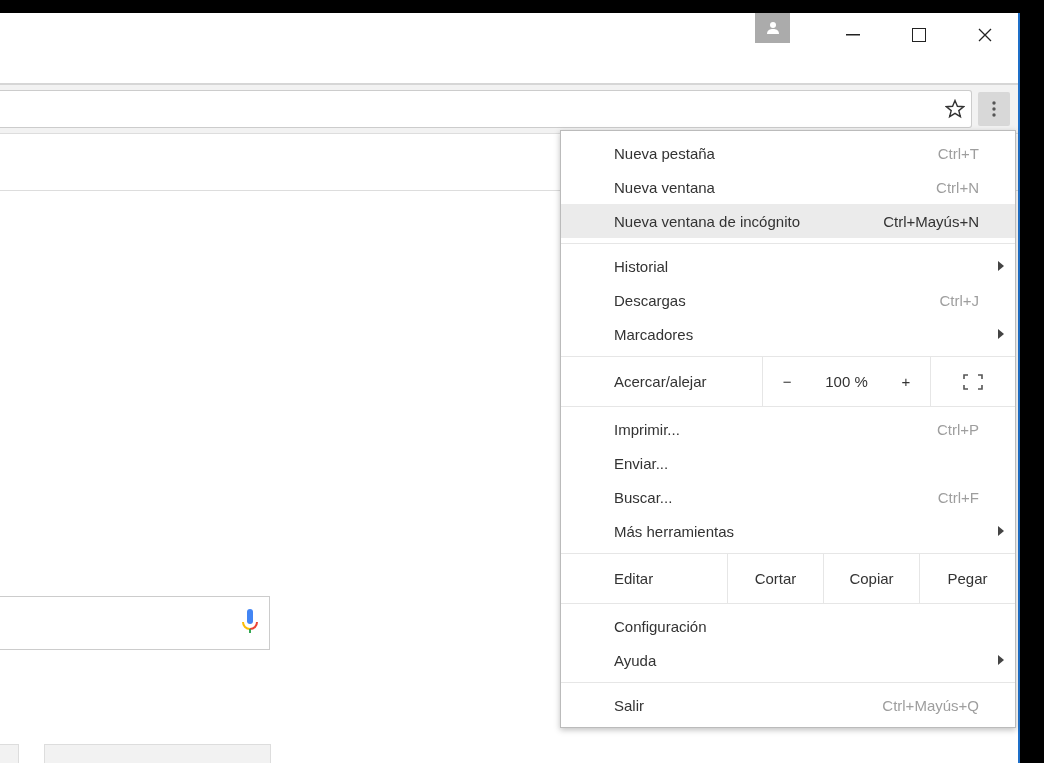  I want to click on zoom-value: 100 %, so click(846, 381).